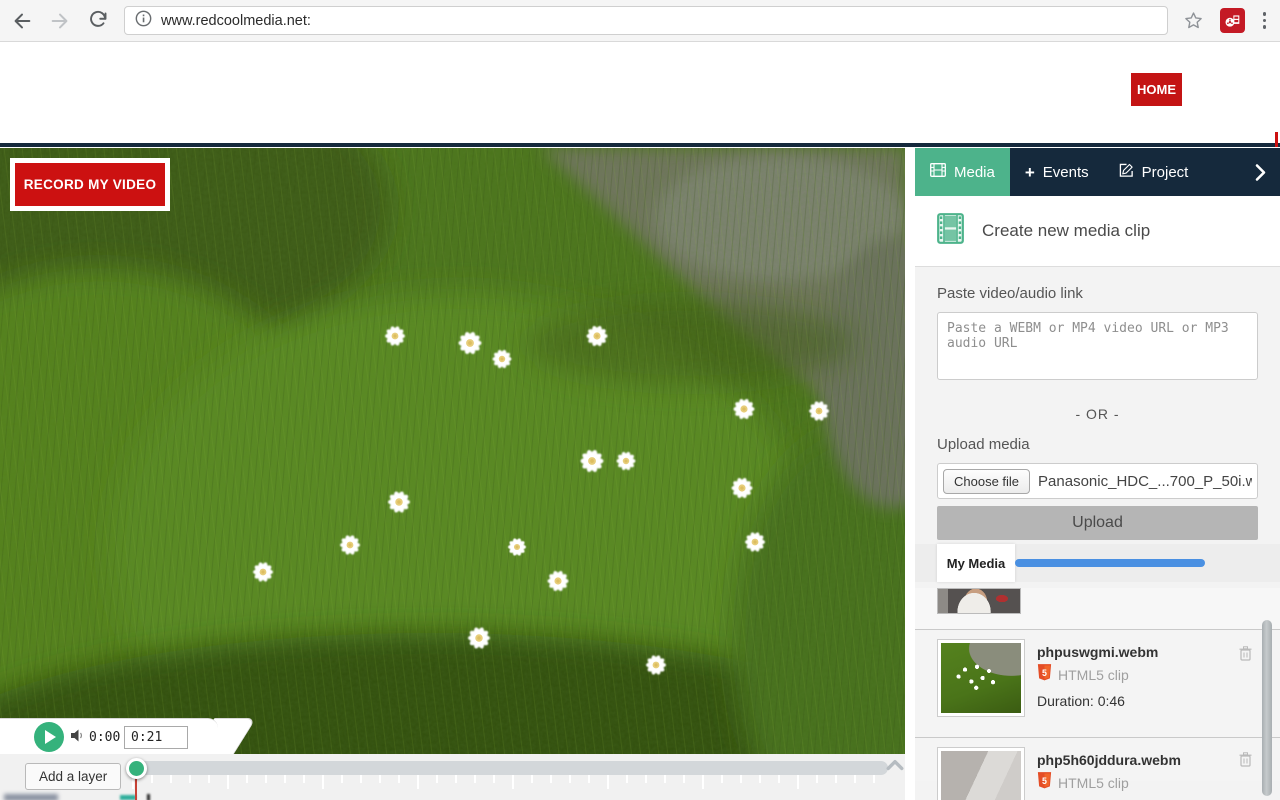 The width and height of the screenshot is (1280, 800). What do you see at coordinates (1066, 230) in the screenshot?
I see `create-media-clip-label: Create new media clip` at bounding box center [1066, 230].